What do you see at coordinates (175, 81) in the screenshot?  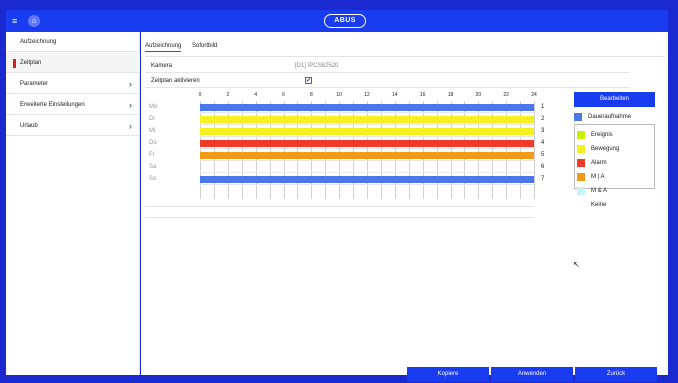 I see `enable-schedule-label: Zeitplan aktivieren` at bounding box center [175, 81].